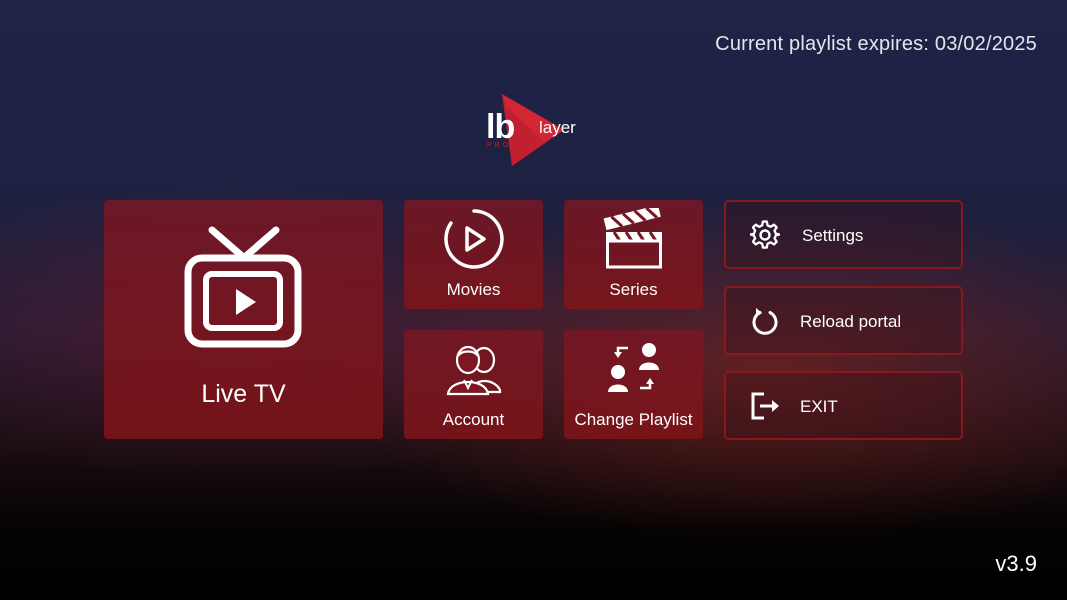  What do you see at coordinates (473, 419) in the screenshot?
I see `account-label: Account` at bounding box center [473, 419].